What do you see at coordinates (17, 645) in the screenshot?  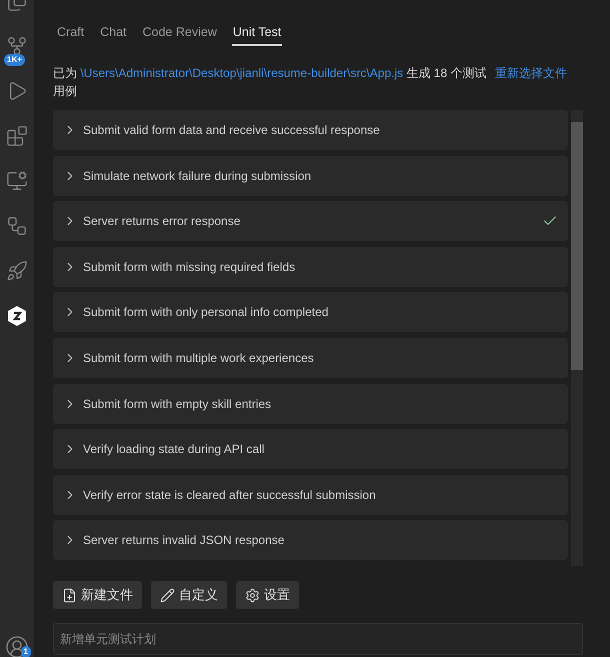 I see `account-icon` at bounding box center [17, 645].